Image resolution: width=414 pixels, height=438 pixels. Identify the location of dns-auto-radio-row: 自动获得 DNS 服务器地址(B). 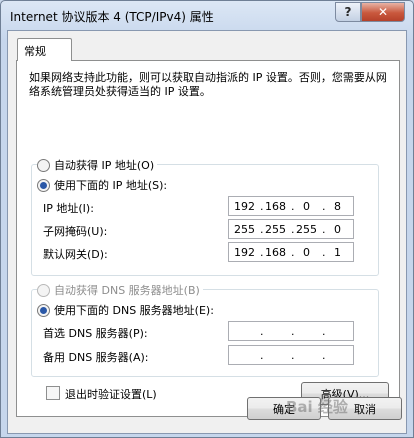
(120, 290).